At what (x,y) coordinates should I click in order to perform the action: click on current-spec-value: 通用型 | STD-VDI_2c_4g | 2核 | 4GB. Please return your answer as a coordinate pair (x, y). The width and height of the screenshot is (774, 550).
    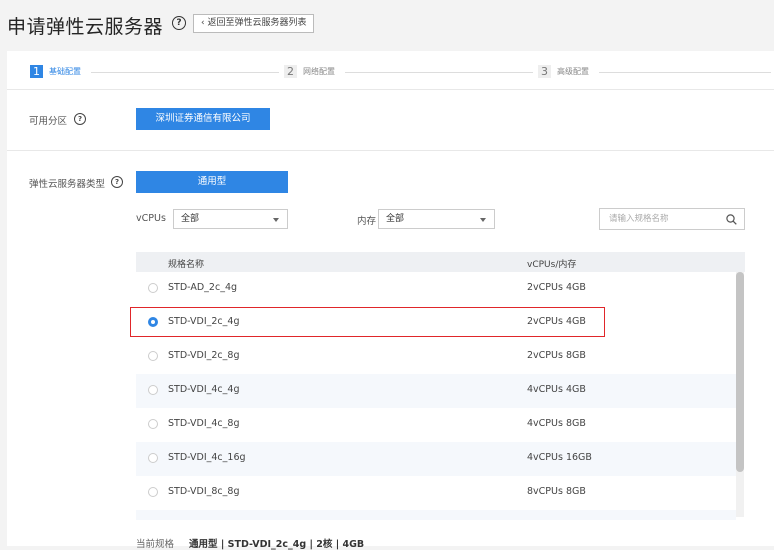
    Looking at the image, I should click on (277, 544).